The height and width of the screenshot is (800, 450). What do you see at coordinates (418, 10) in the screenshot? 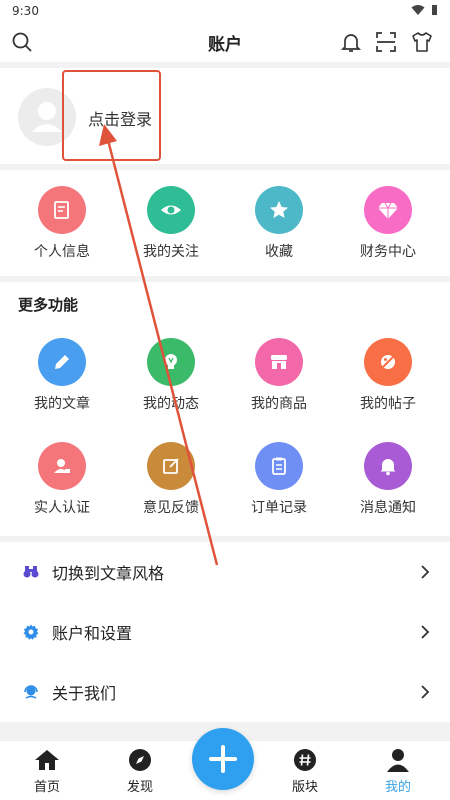
I see `wifi-icon` at bounding box center [418, 10].